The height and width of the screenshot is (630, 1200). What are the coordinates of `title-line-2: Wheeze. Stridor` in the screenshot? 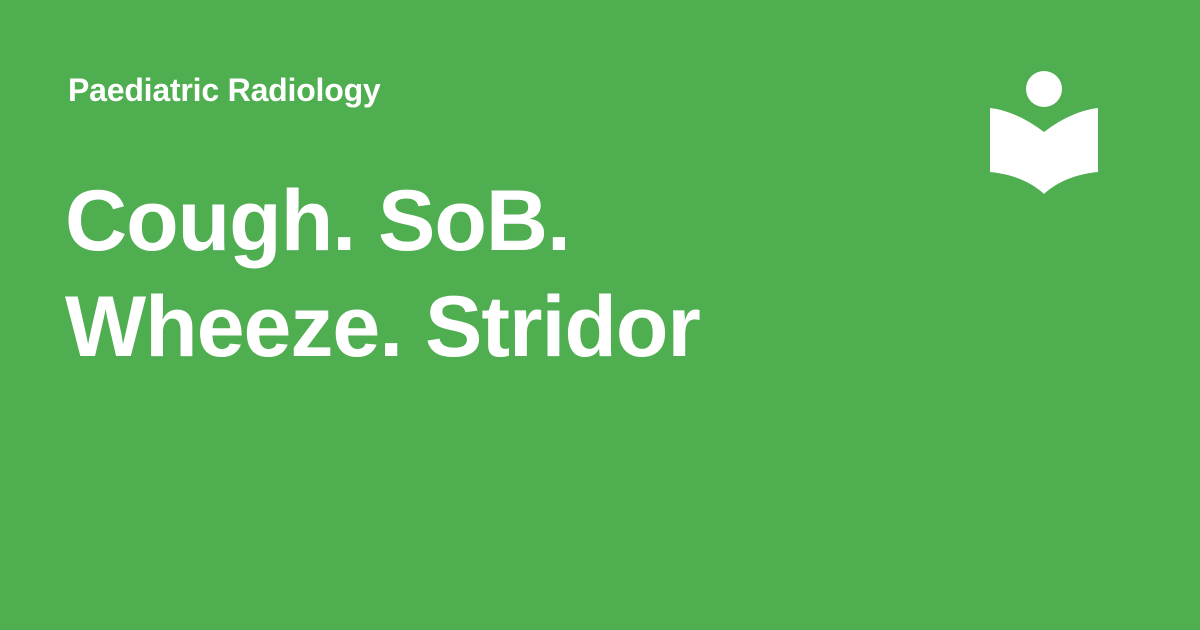 It's located at (383, 327).